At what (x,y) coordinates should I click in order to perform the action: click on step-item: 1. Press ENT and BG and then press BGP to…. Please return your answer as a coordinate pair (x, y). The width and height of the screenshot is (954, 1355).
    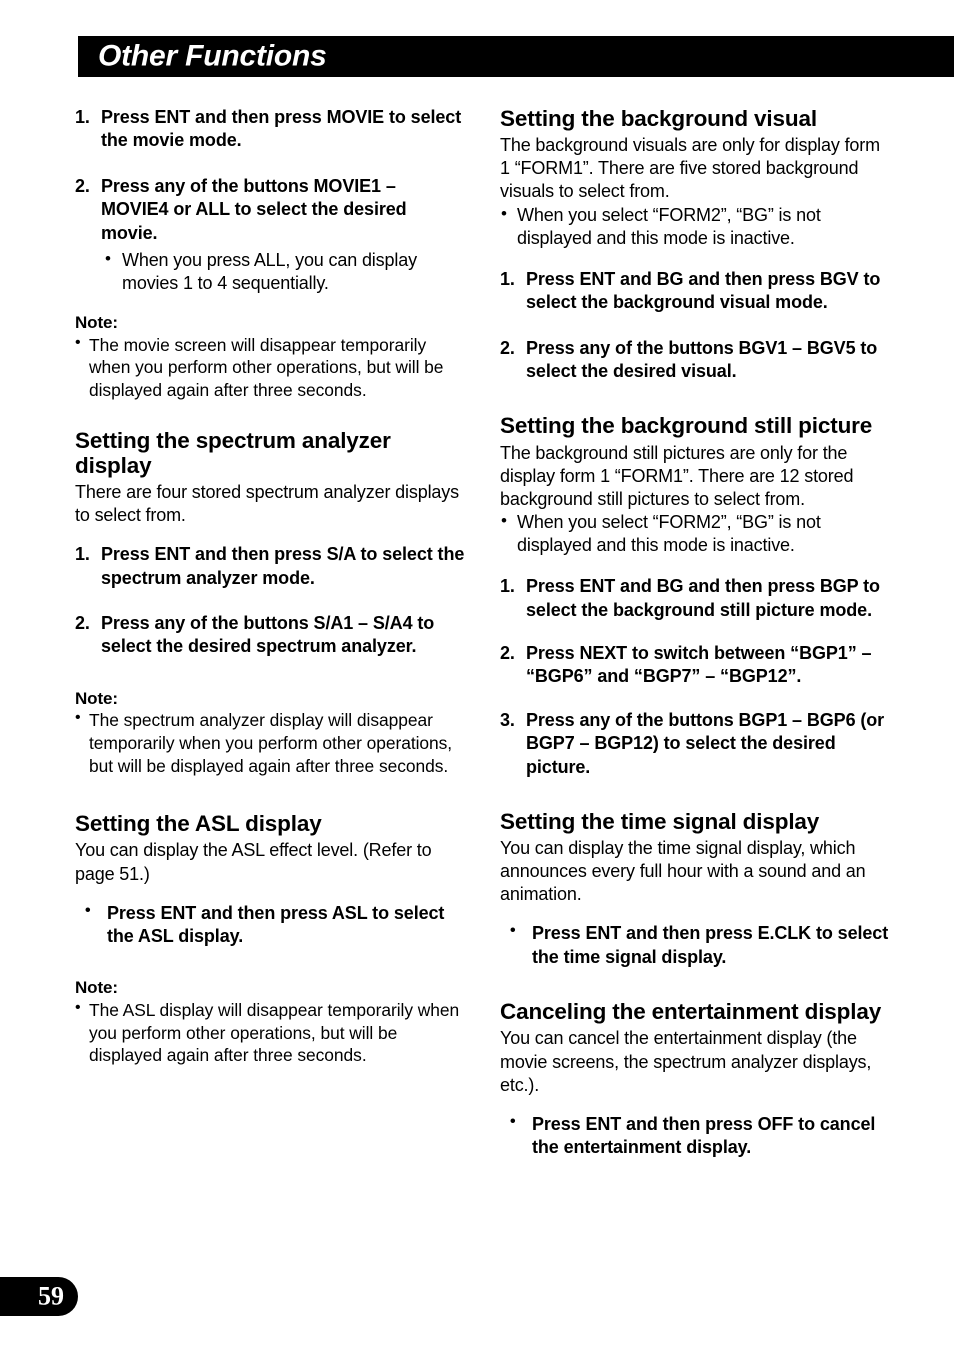
    Looking at the image, I should click on (696, 598).